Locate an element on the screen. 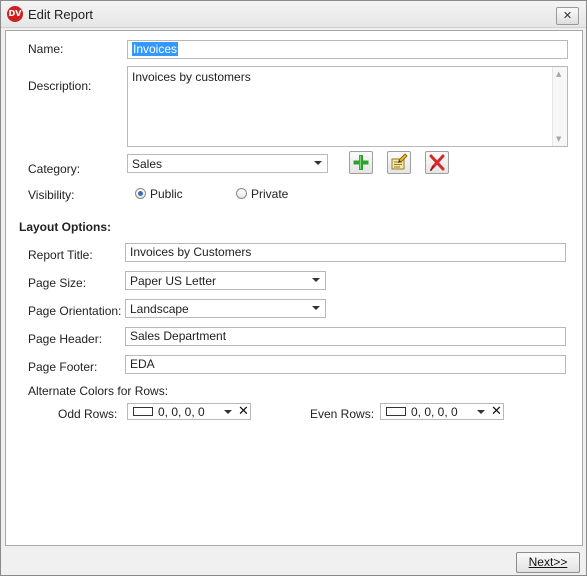  delete-category-button is located at coordinates (437, 162).